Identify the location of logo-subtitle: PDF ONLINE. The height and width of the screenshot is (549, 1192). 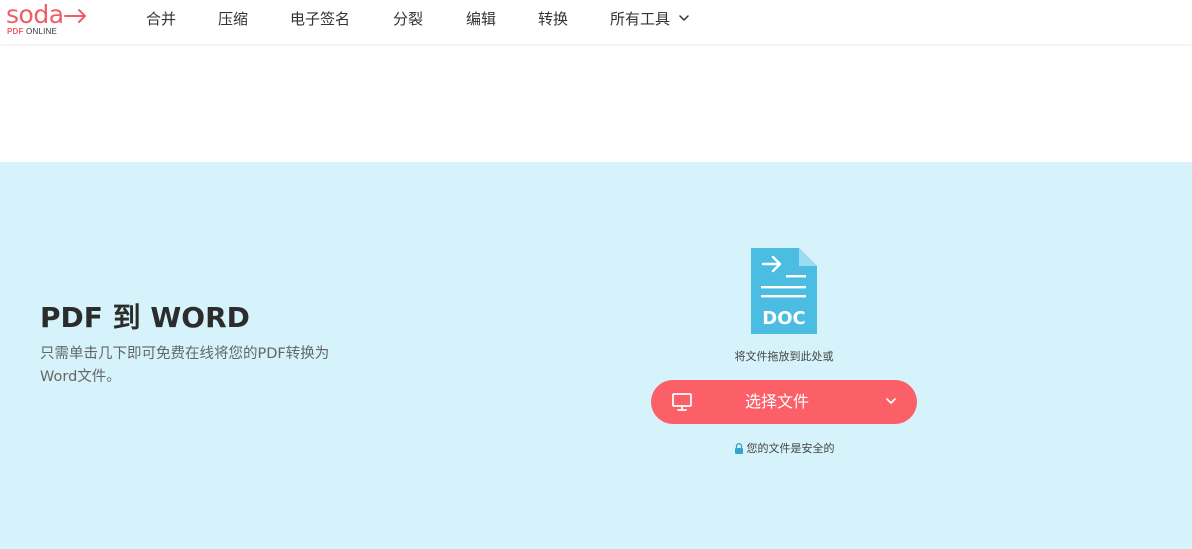
(32, 31).